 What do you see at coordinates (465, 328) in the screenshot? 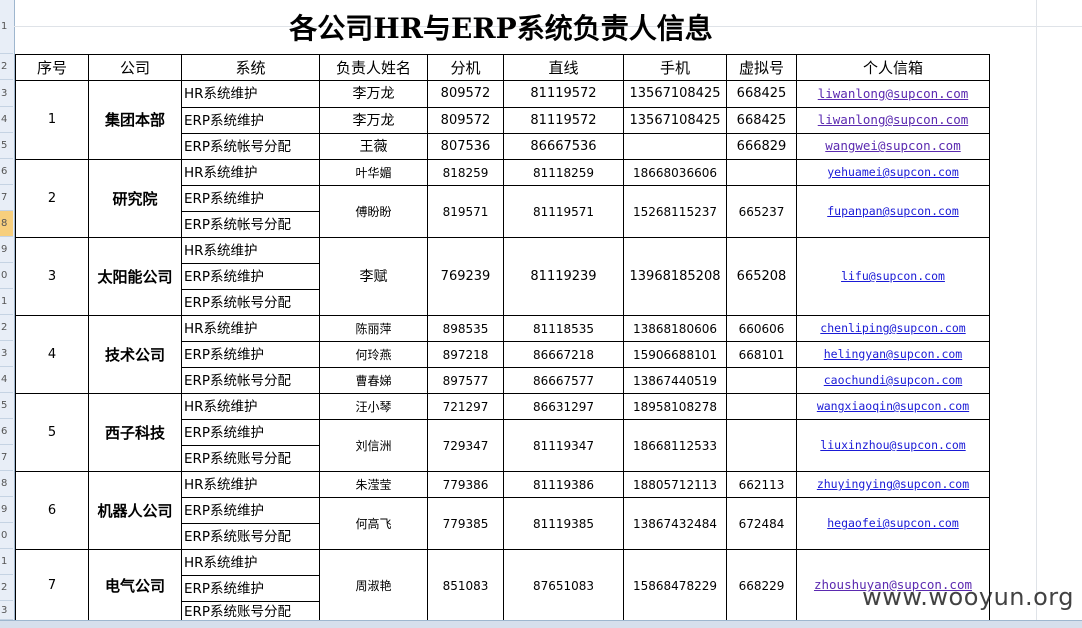
I see `ext-cell: 898535` at bounding box center [465, 328].